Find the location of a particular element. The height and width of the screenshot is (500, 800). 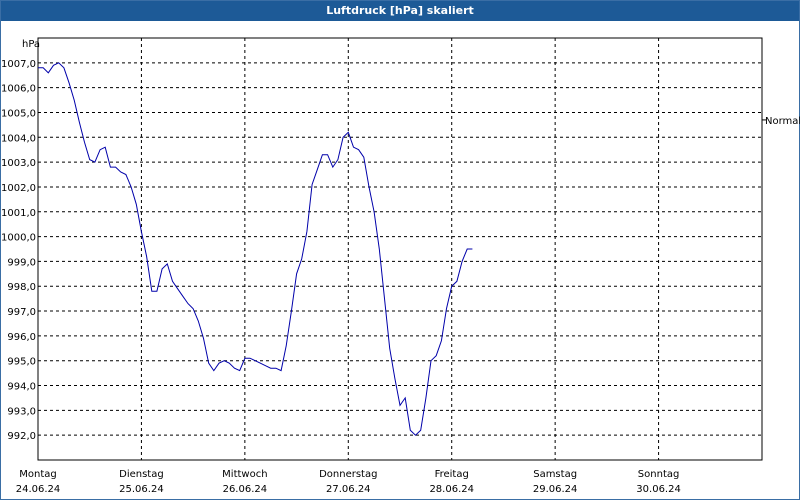

y-tick-label: 994,0 is located at coordinates (21, 387).